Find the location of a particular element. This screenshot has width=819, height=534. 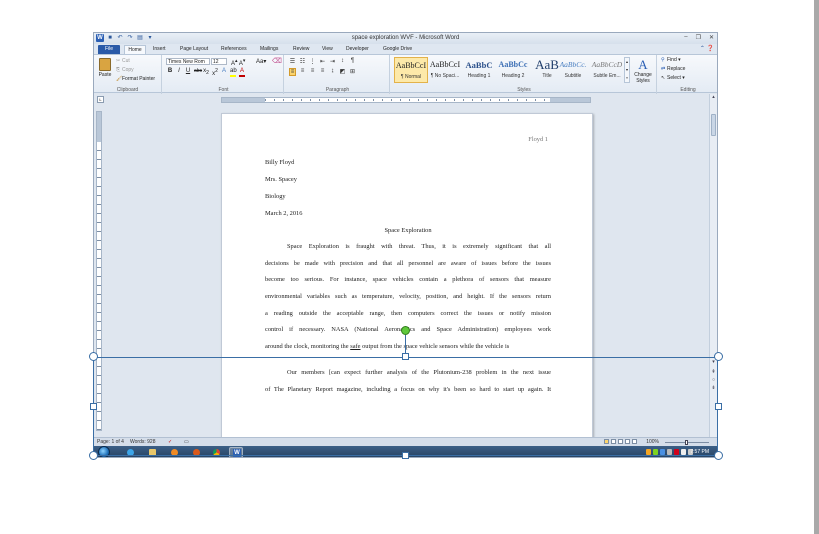

clear-formatting-icon: ⌫ is located at coordinates (277, 61).